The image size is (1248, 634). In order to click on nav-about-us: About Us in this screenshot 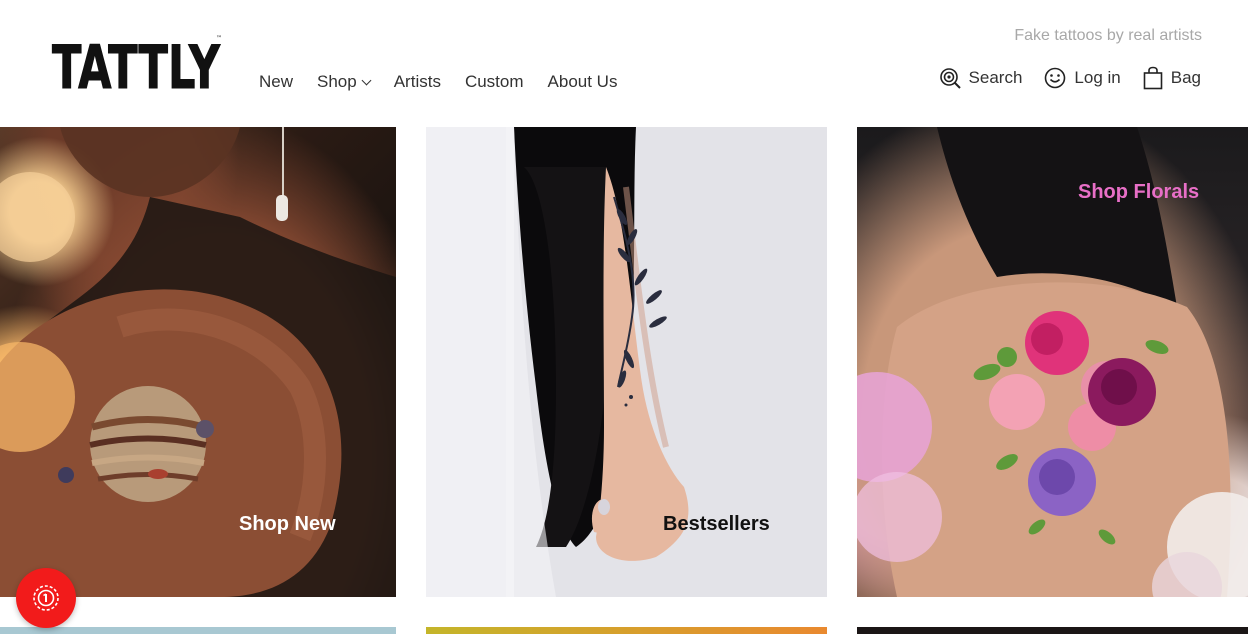, I will do `click(583, 82)`.